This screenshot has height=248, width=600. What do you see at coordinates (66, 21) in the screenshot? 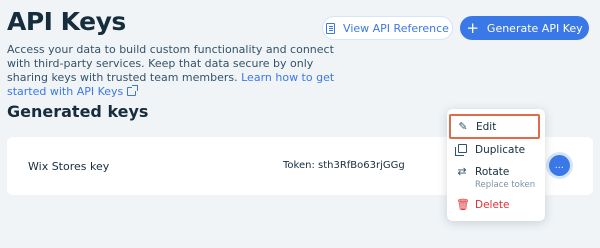
I see `page-title: API Keys` at bounding box center [66, 21].